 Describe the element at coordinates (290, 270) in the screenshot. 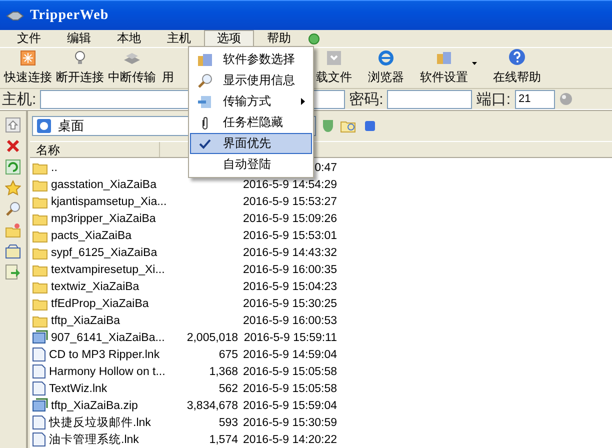

I see `file-date: 2016-5-9 16:00:35` at that location.